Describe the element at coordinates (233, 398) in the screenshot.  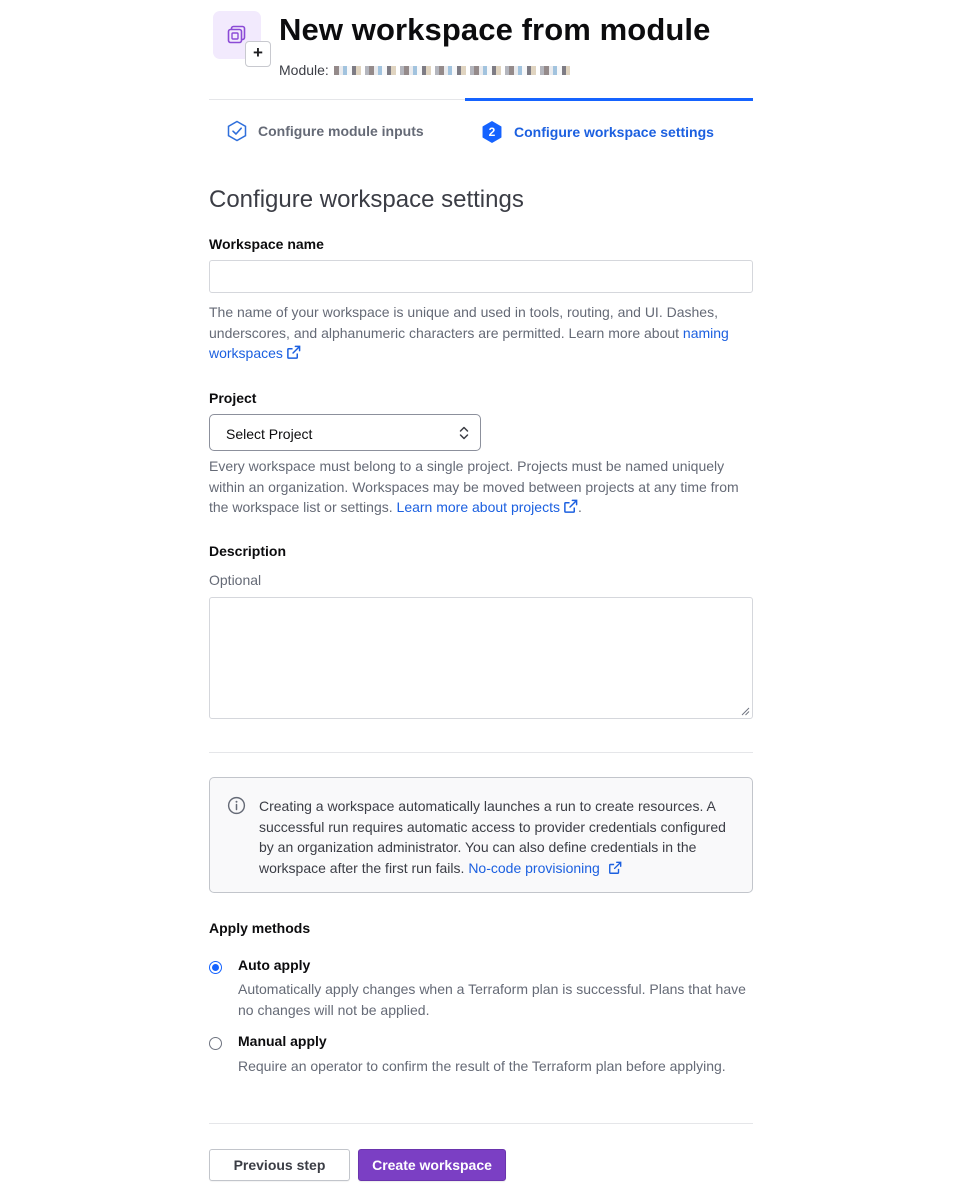
I see `project-label: Project` at that location.